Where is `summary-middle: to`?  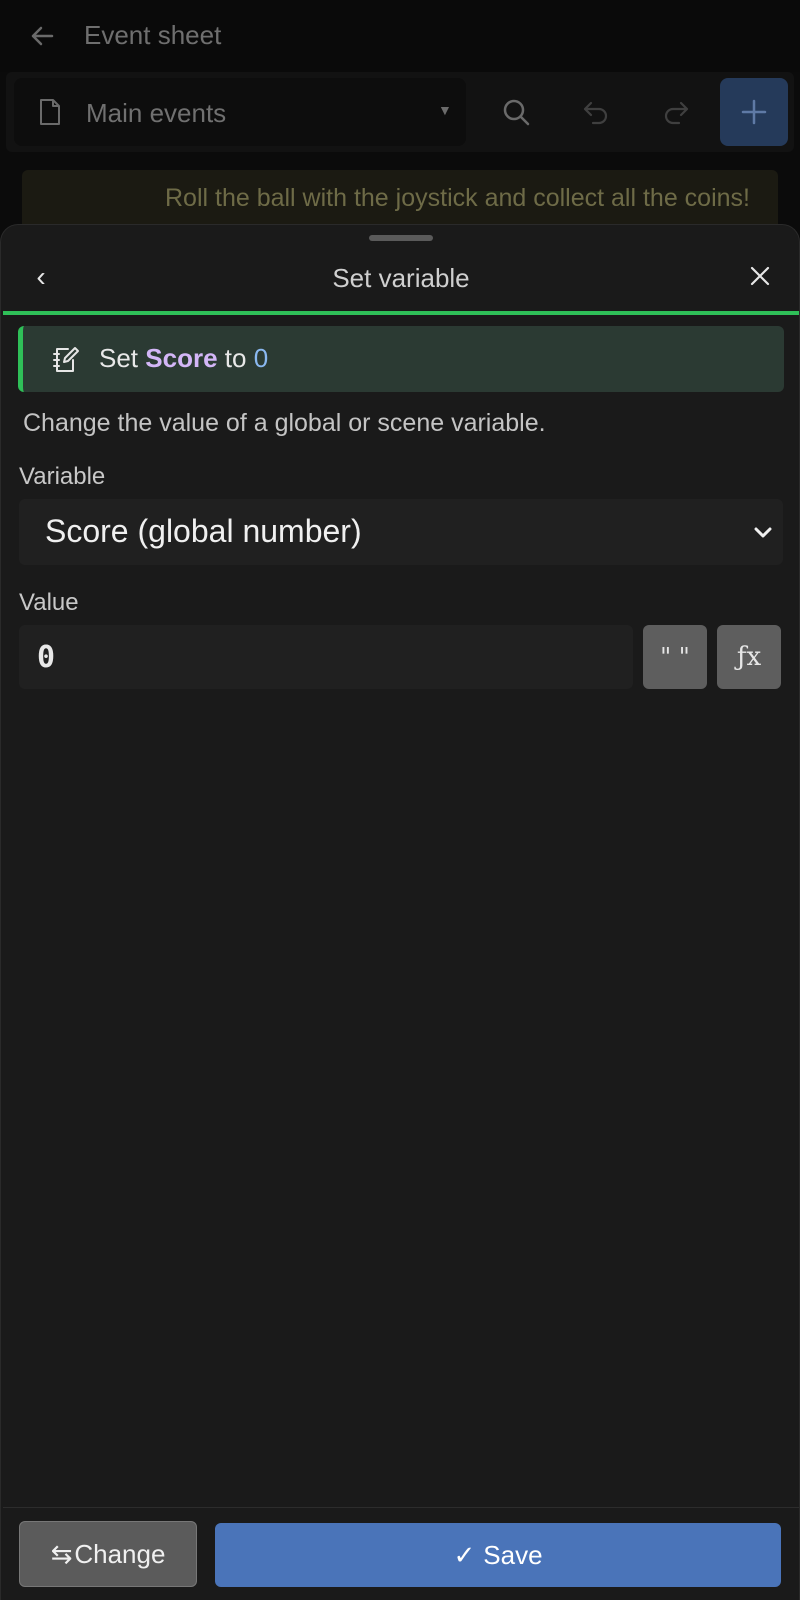
summary-middle: to is located at coordinates (235, 358).